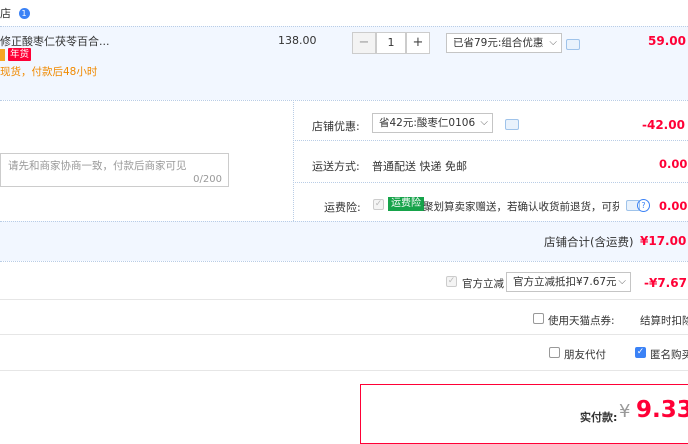 Image resolution: width=688 pixels, height=444 pixels. Describe the element at coordinates (667, 41) in the screenshot. I see `item-subtotal: 59.00` at that location.